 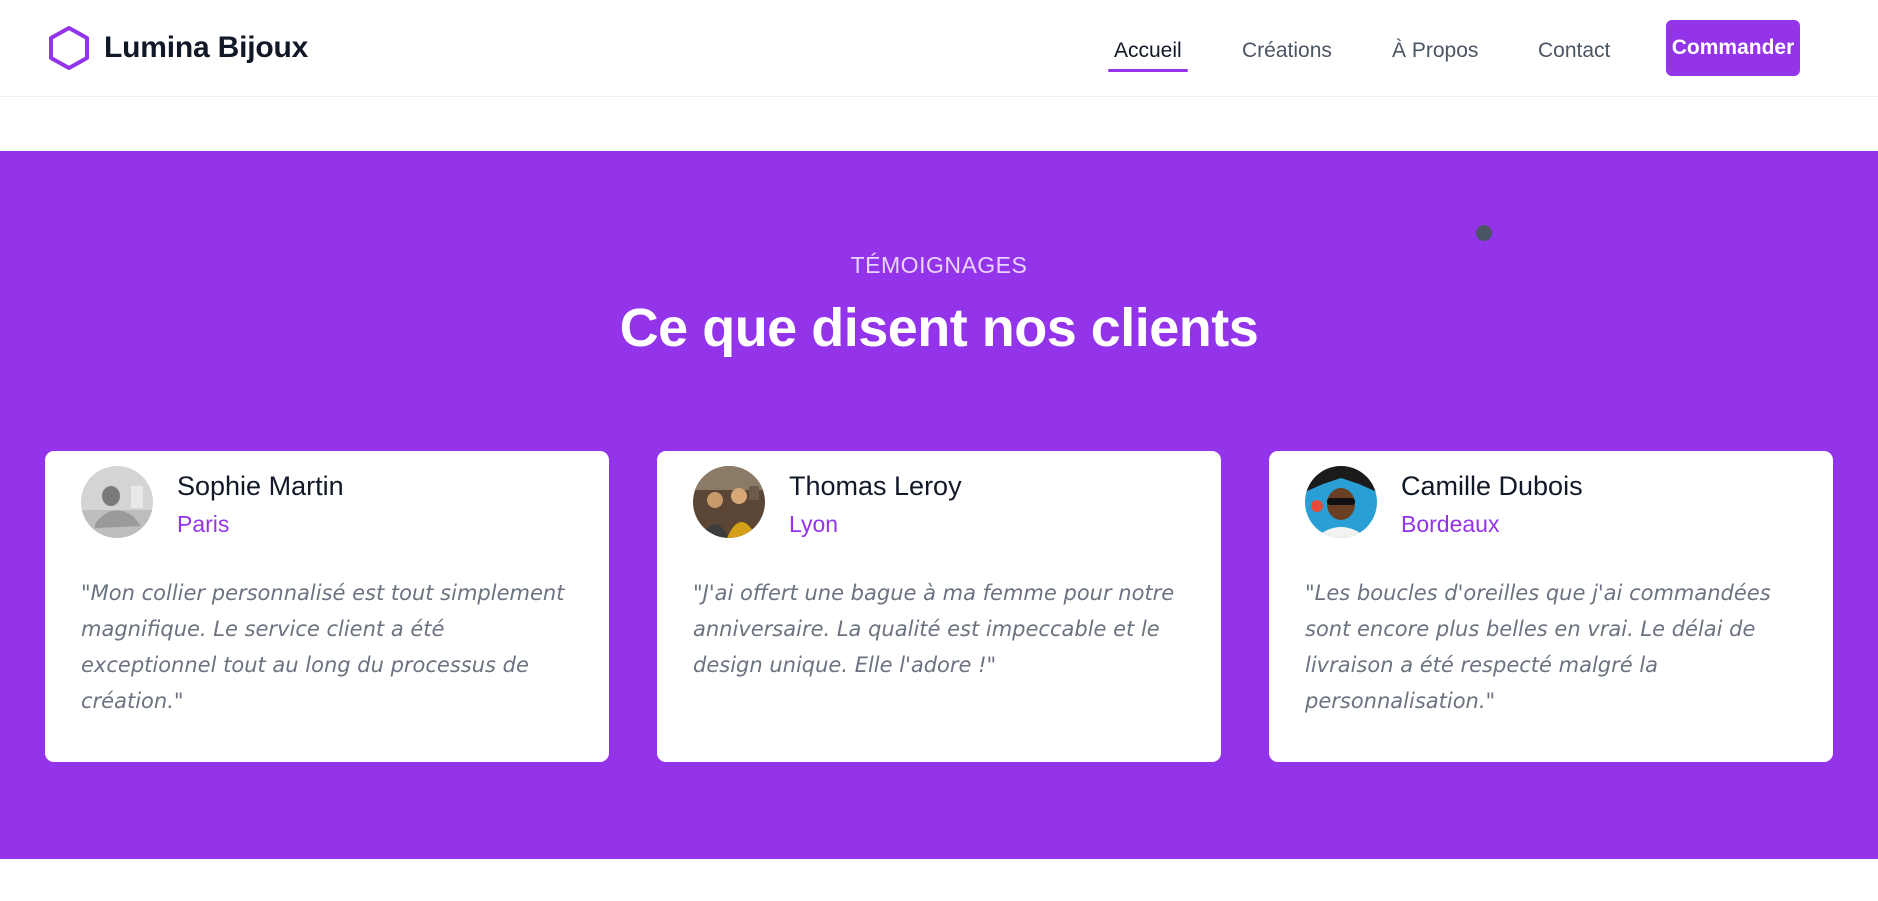 What do you see at coordinates (939, 265) in the screenshot?
I see `section-eyebrow: TÉMOIGNAGES` at bounding box center [939, 265].